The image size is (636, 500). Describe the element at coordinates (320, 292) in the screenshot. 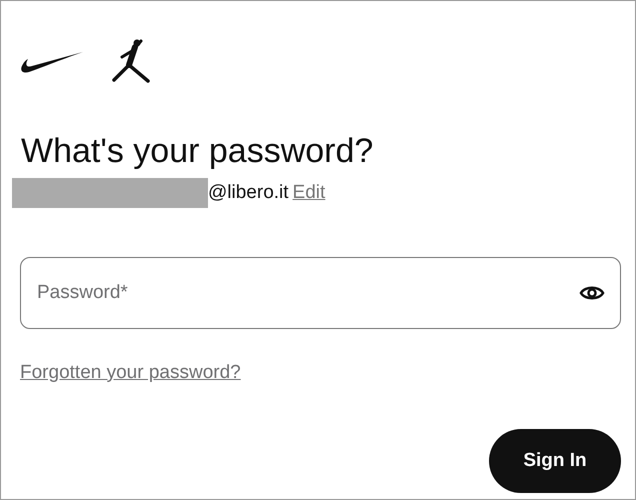

I see `password-field: Password*` at that location.